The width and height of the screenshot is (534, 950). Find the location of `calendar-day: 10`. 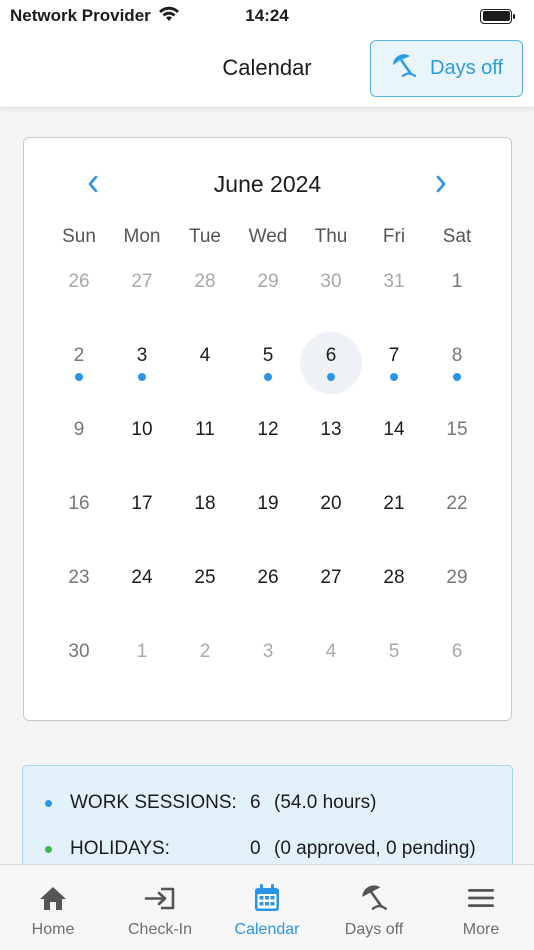

calendar-day: 10 is located at coordinates (142, 437).